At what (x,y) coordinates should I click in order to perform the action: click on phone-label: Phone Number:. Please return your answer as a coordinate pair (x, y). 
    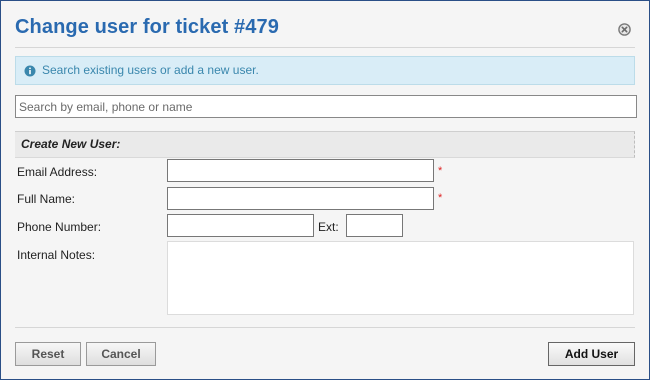
    Looking at the image, I should click on (59, 227).